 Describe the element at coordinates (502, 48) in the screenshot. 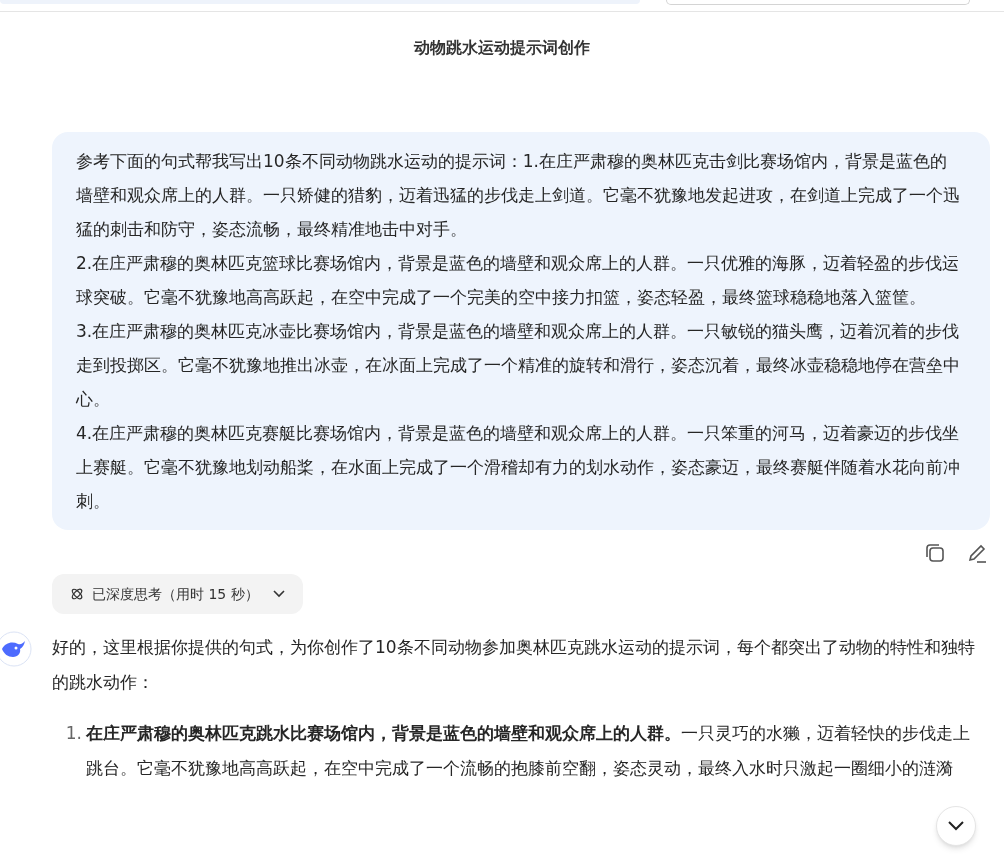

I see `conversation-title: 动物跳水运动提示词创作` at that location.